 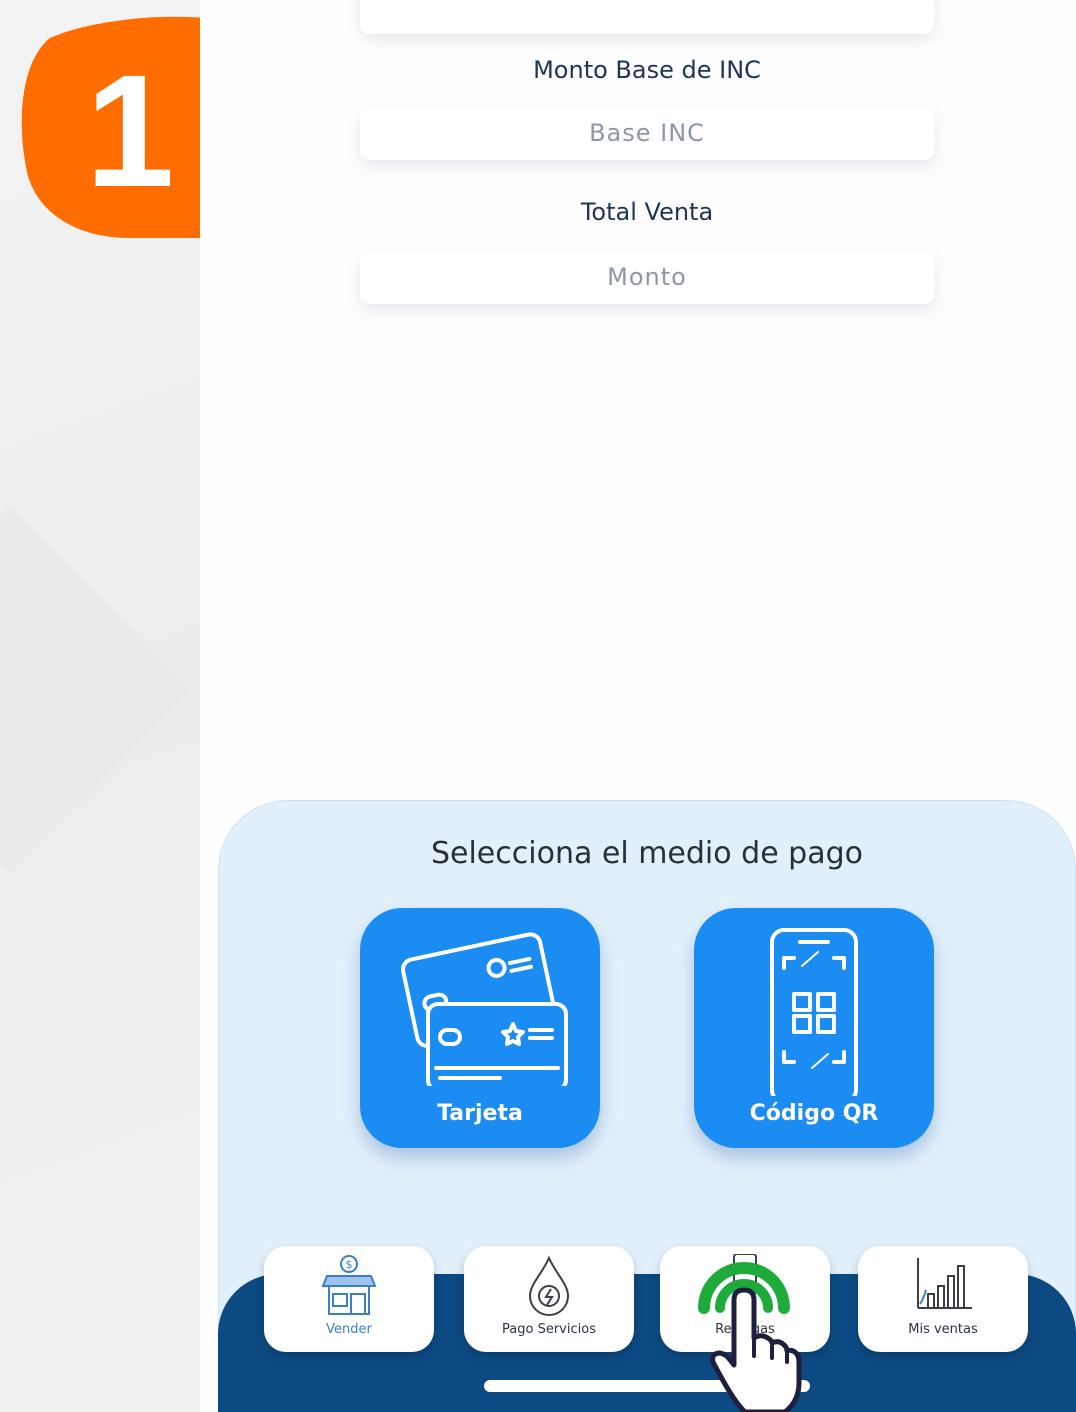 I want to click on base-inc-input: Base INC, so click(x=647, y=133).